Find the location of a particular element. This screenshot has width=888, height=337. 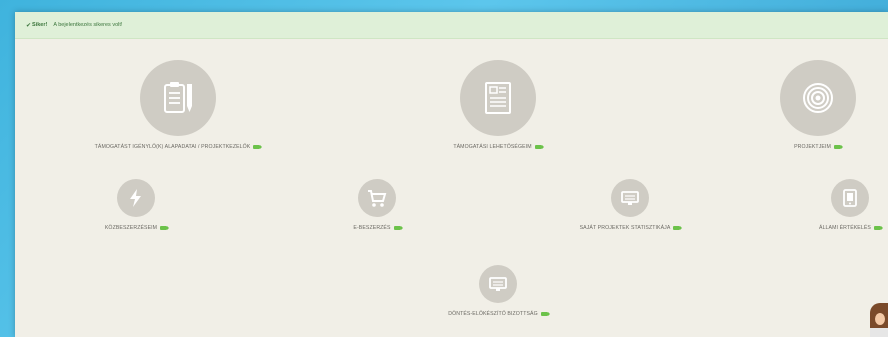

assistant-avatar is located at coordinates (879, 320).